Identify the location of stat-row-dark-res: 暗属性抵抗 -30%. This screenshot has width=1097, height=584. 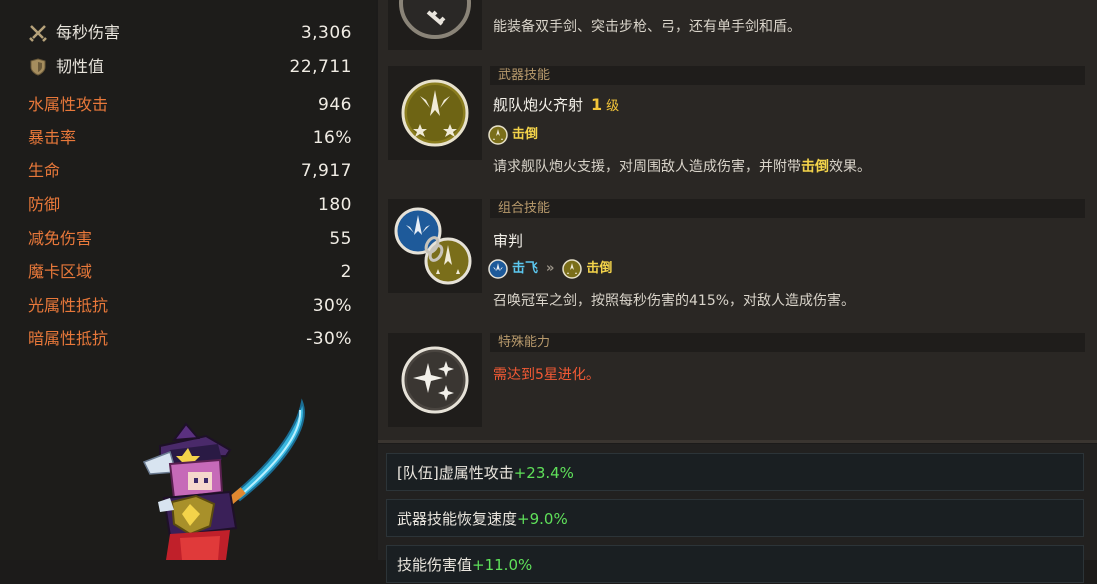
(190, 339).